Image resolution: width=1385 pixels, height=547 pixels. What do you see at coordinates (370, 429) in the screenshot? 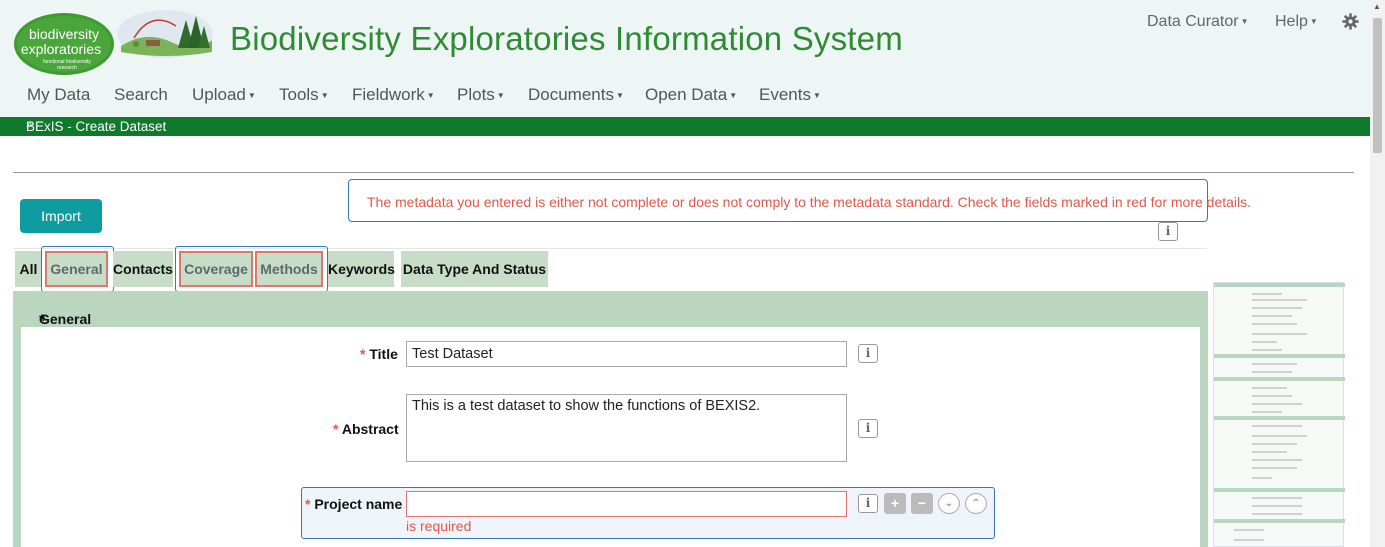
I see `abstract-label-text: Abstract` at bounding box center [370, 429].